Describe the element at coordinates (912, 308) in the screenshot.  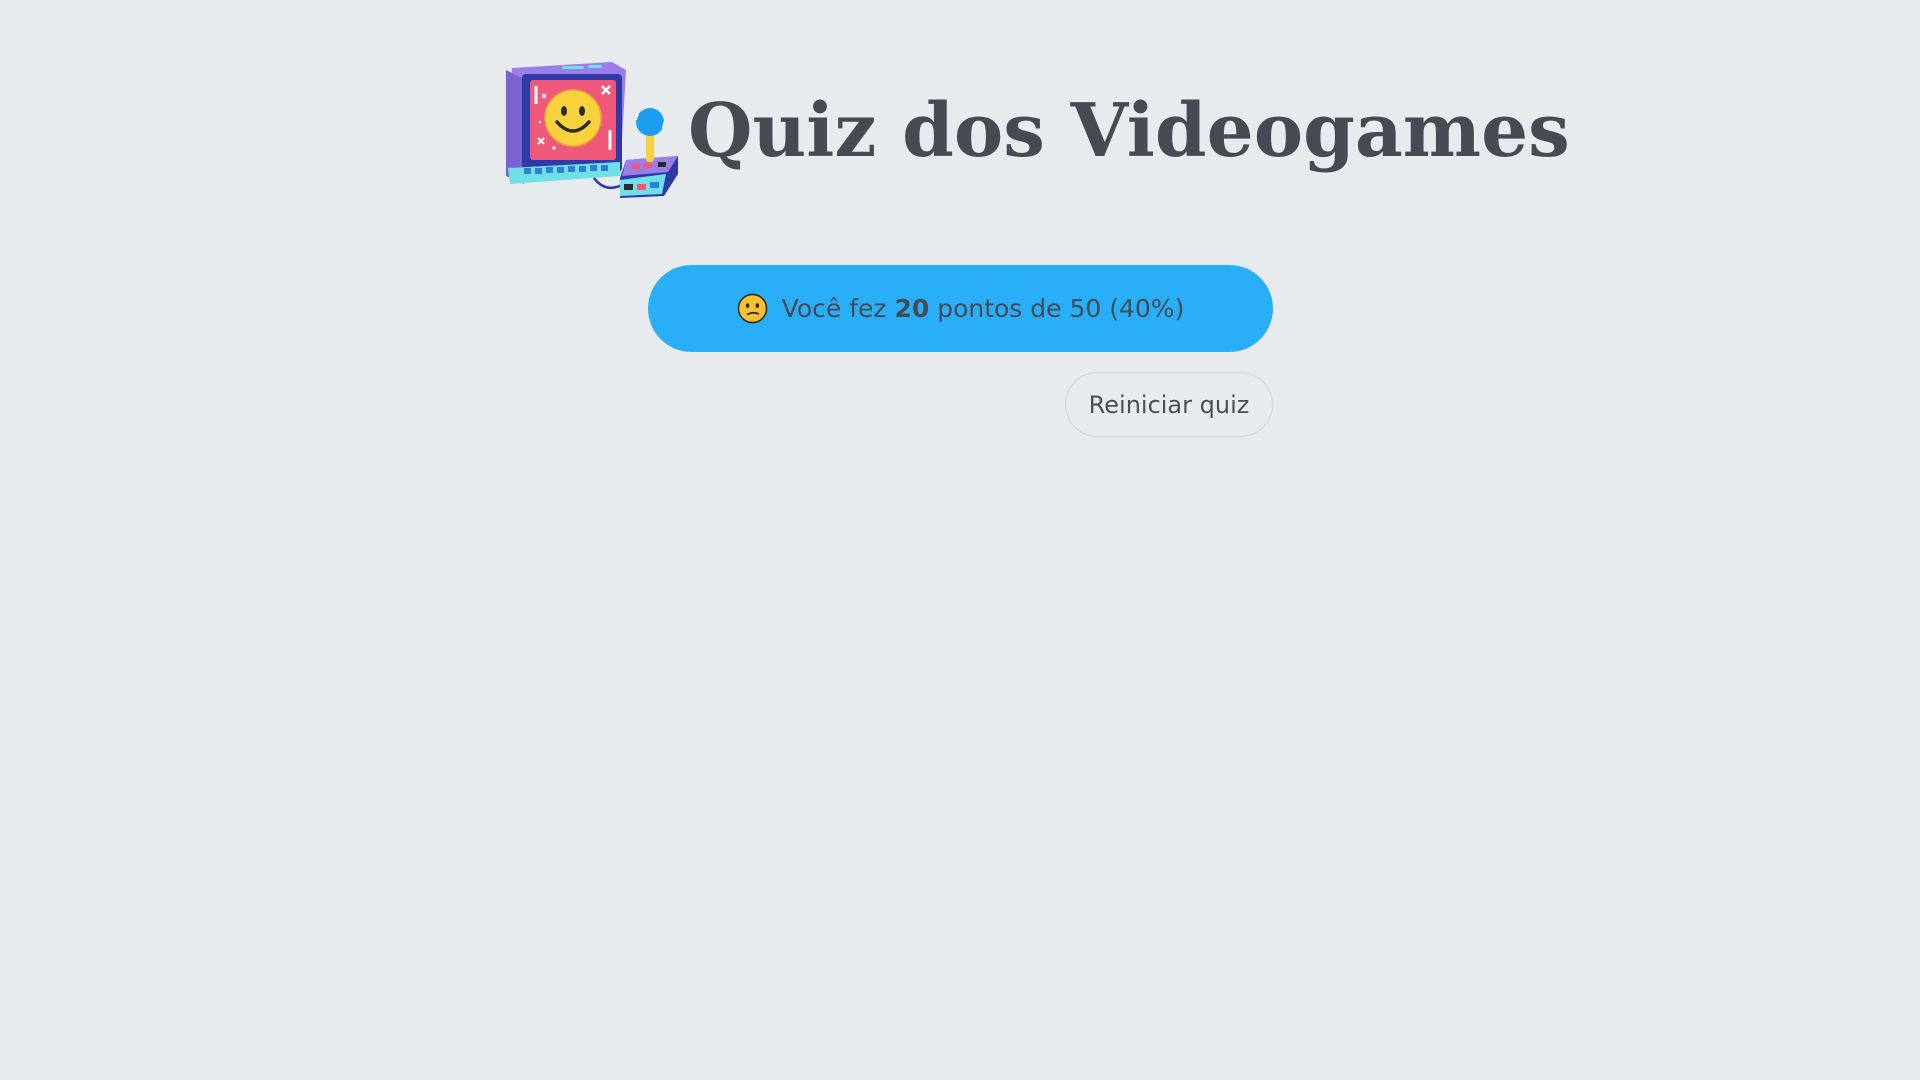
I see `score-value: 20` at that location.